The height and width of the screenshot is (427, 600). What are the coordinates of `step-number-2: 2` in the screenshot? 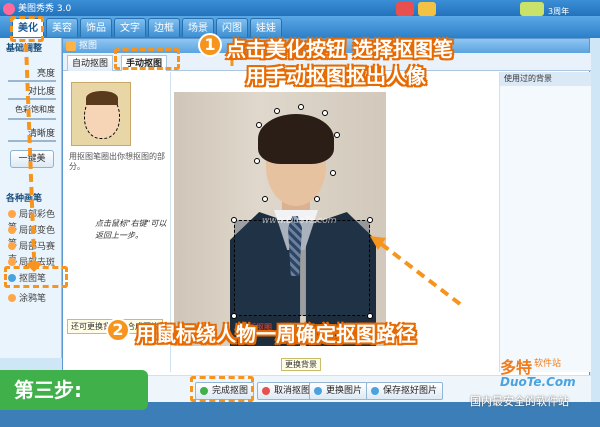 It's located at (118, 330).